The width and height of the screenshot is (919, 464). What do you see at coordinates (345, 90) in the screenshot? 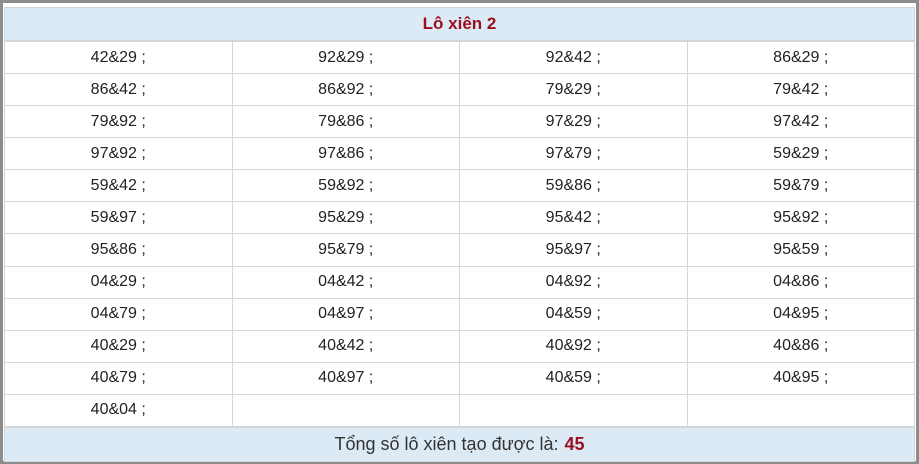
I see `table-cell: 86&92 ;` at bounding box center [345, 90].